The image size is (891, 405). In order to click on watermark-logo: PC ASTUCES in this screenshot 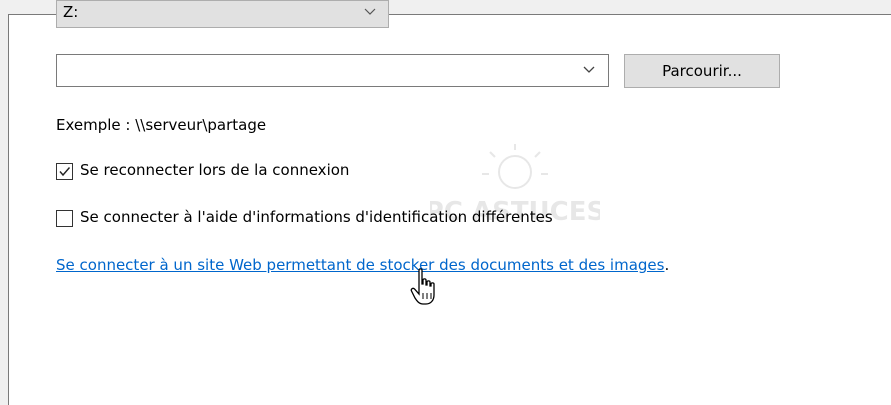, I will do `click(515, 185)`.